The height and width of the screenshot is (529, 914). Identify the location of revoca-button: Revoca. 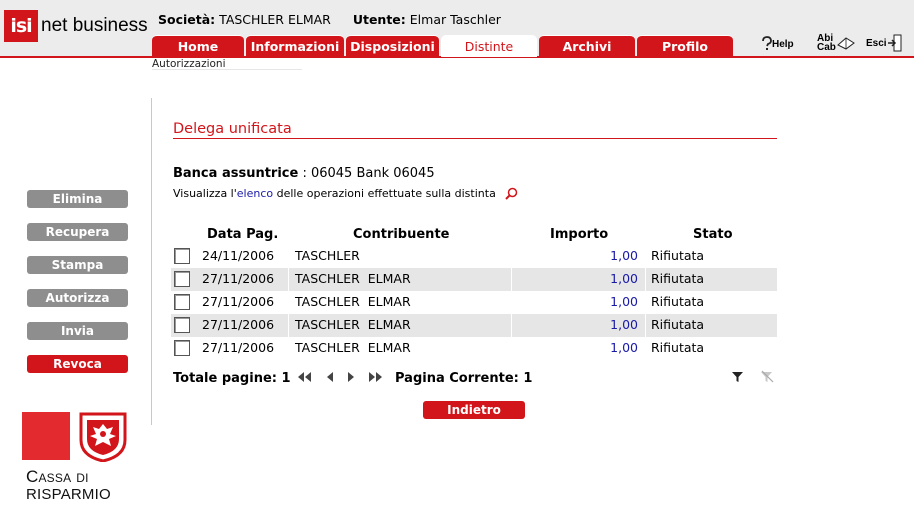
(77, 364).